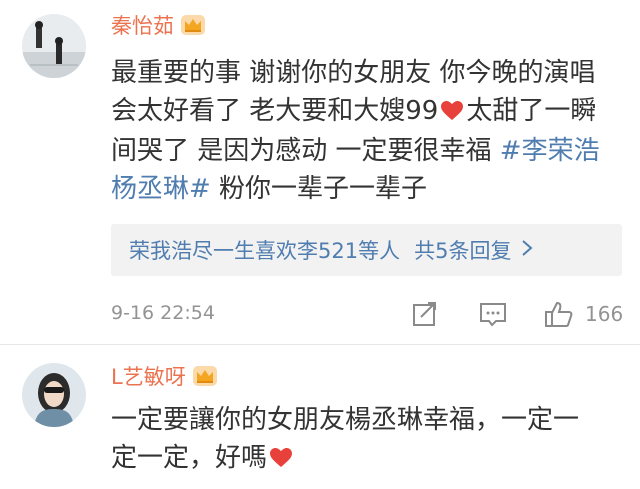  Describe the element at coordinates (604, 314) in the screenshot. I see `like-count: 166` at that location.